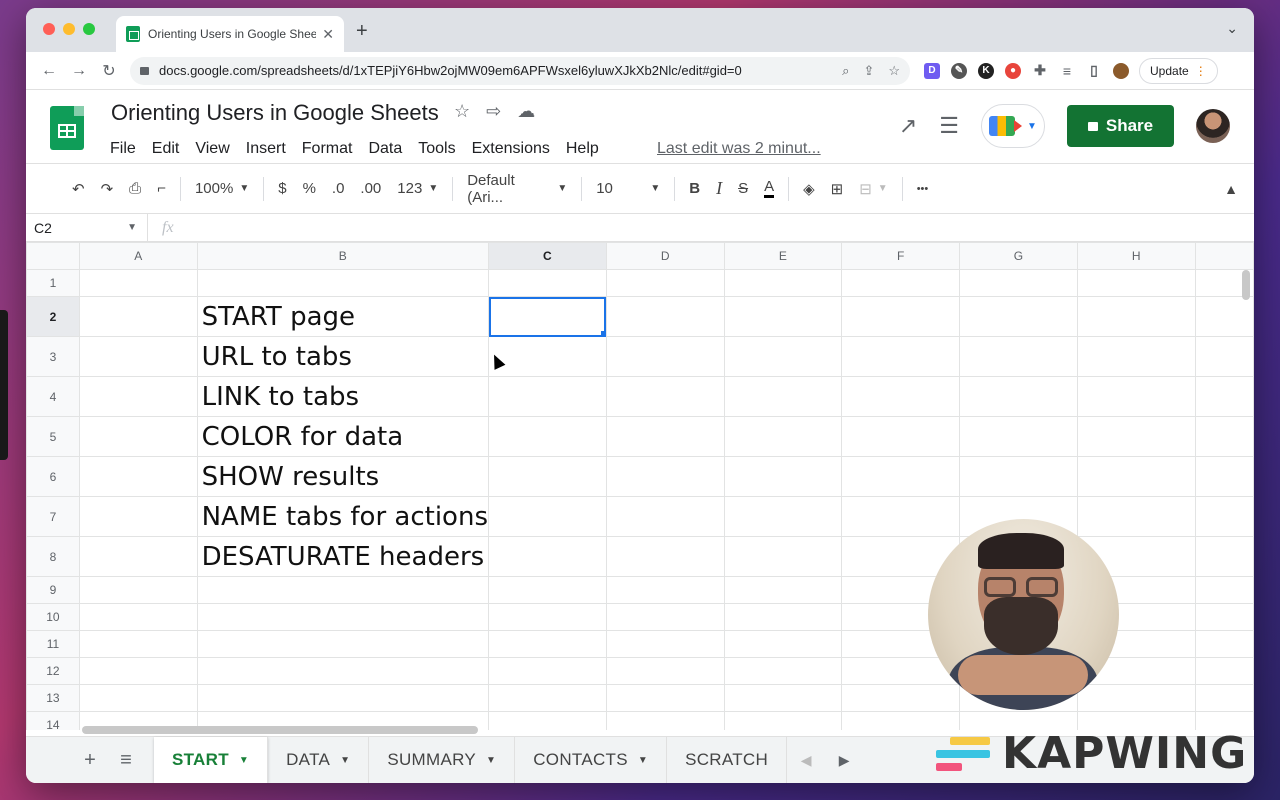 The height and width of the screenshot is (800, 1280). What do you see at coordinates (900, 436) in the screenshot?
I see `cell-F5` at bounding box center [900, 436].